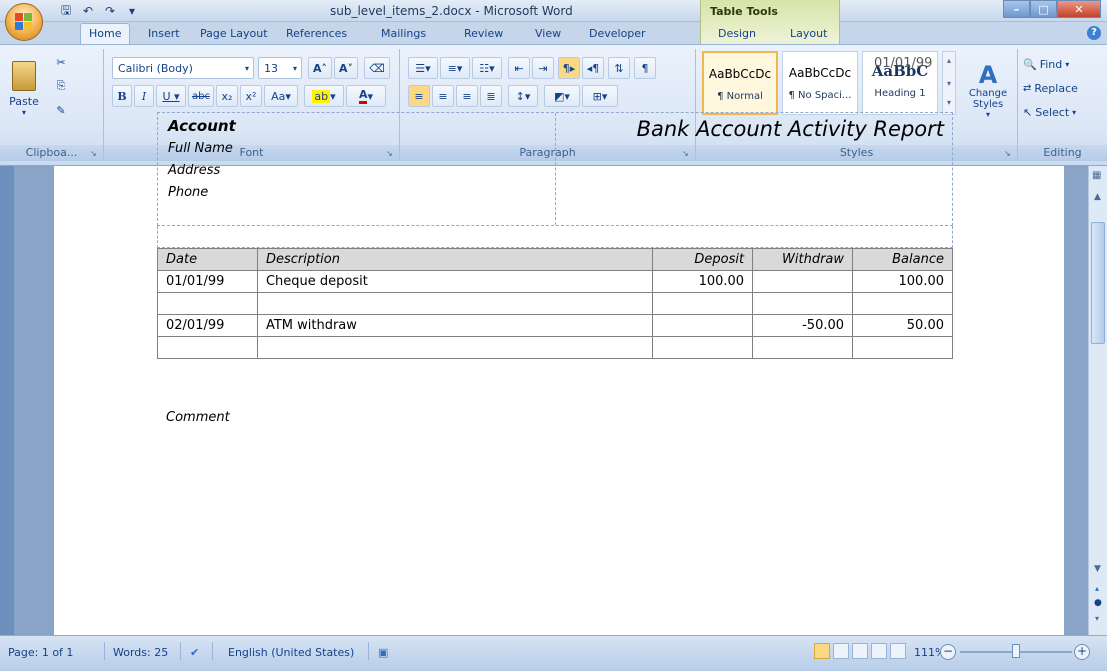  Describe the element at coordinates (619, 68) in the screenshot. I see `sort-button: ⇅` at that location.